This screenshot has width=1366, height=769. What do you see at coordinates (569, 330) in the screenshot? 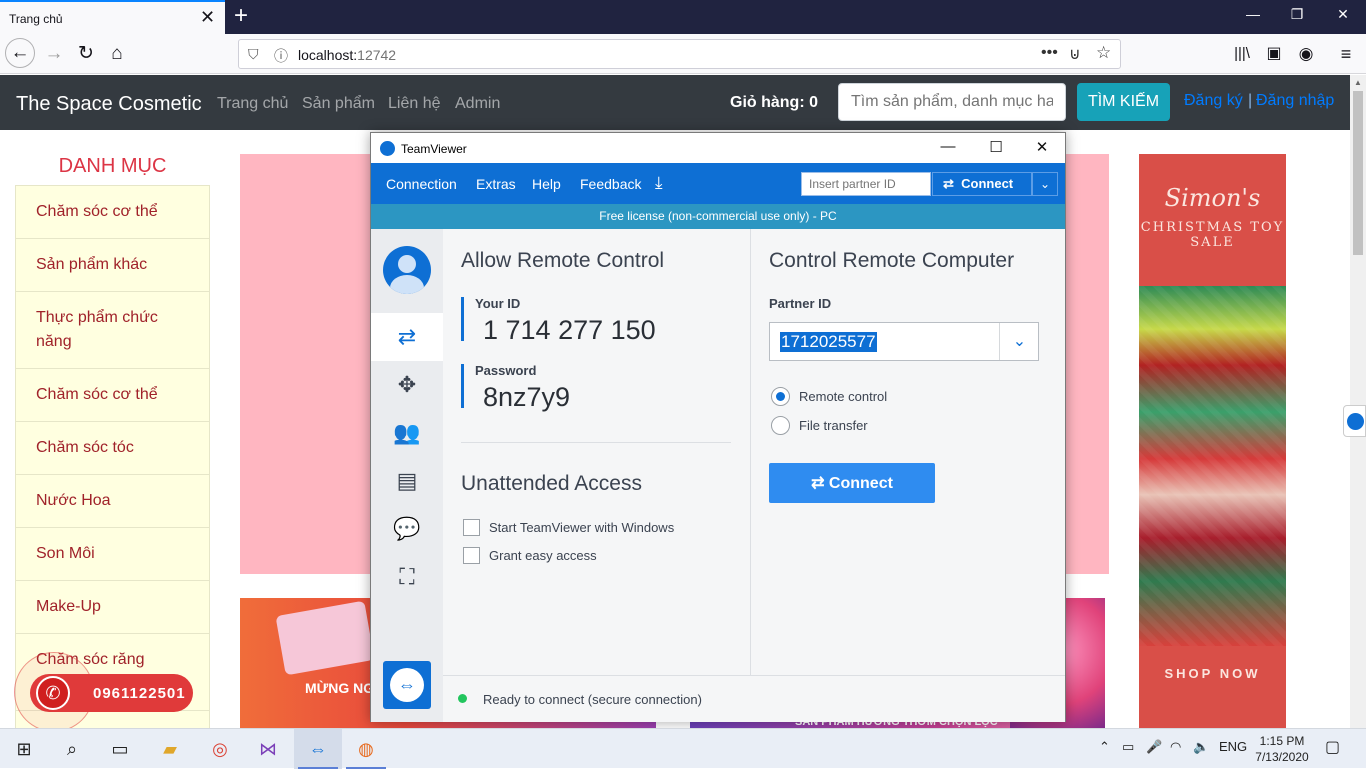
I see `your-id-value: 1 714 277 150` at bounding box center [569, 330].